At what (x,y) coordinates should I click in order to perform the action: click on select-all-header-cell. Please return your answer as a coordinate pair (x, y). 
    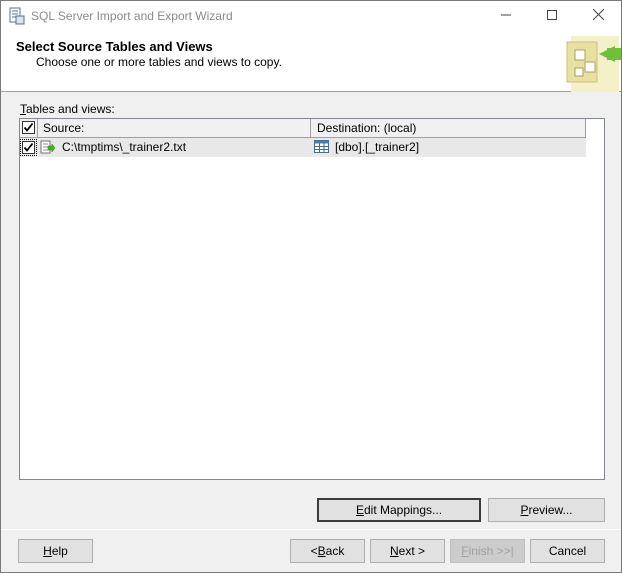
    Looking at the image, I should click on (29, 128).